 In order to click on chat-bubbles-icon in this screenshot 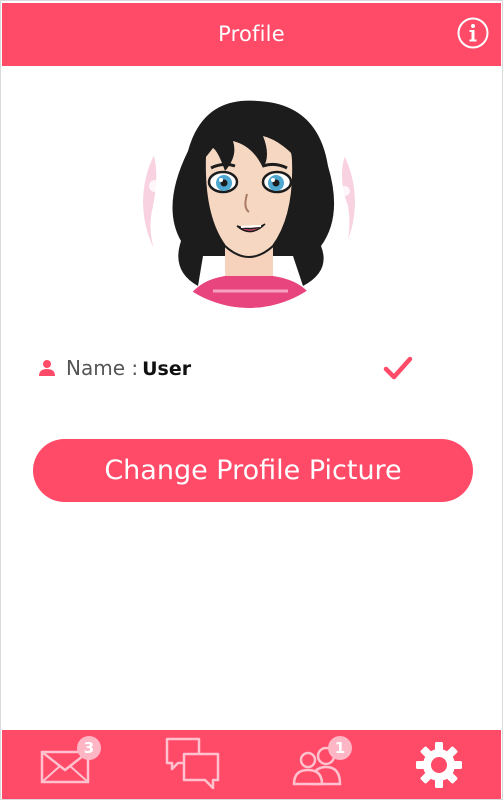, I will do `click(192, 763)`.